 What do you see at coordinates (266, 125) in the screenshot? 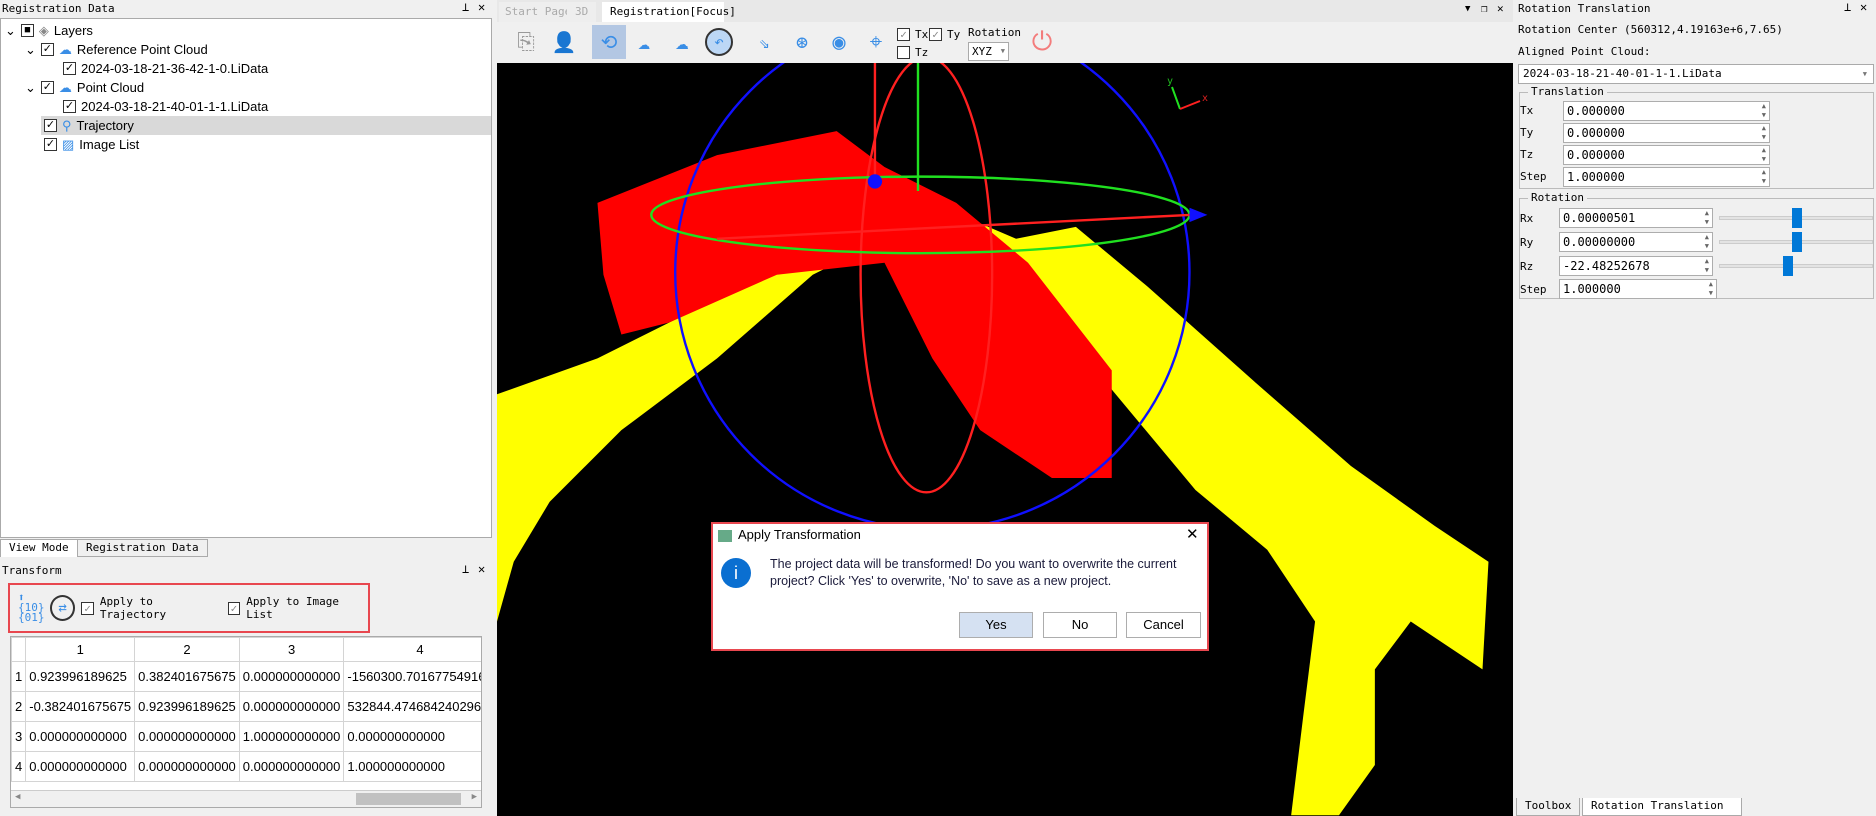
I see `tree-item-trajectory: ✓ ⚲ Trajectory` at bounding box center [266, 125].